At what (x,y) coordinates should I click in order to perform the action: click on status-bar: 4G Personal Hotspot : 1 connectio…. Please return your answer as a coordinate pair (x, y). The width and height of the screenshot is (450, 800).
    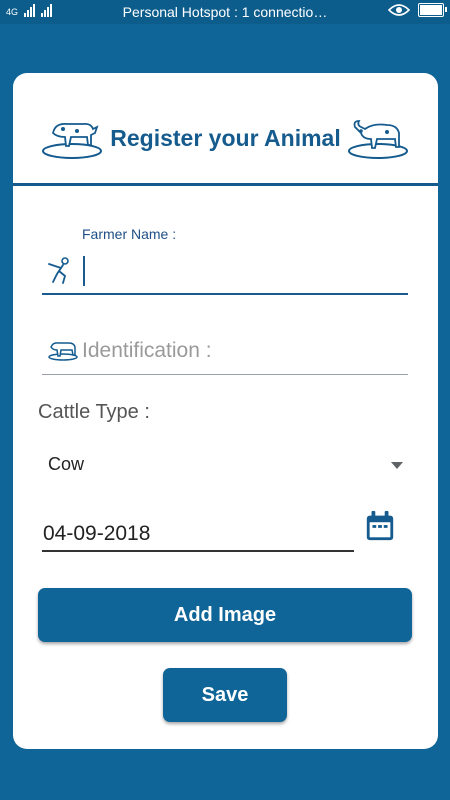
    Looking at the image, I should click on (225, 12).